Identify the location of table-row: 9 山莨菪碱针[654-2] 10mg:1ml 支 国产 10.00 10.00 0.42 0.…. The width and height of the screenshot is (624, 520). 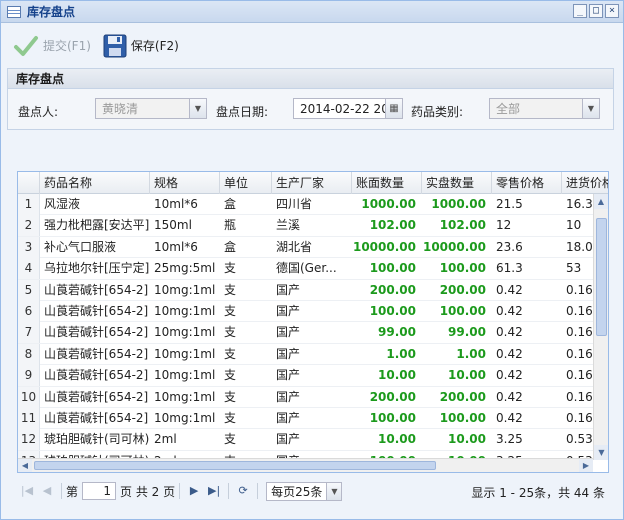
(305, 376).